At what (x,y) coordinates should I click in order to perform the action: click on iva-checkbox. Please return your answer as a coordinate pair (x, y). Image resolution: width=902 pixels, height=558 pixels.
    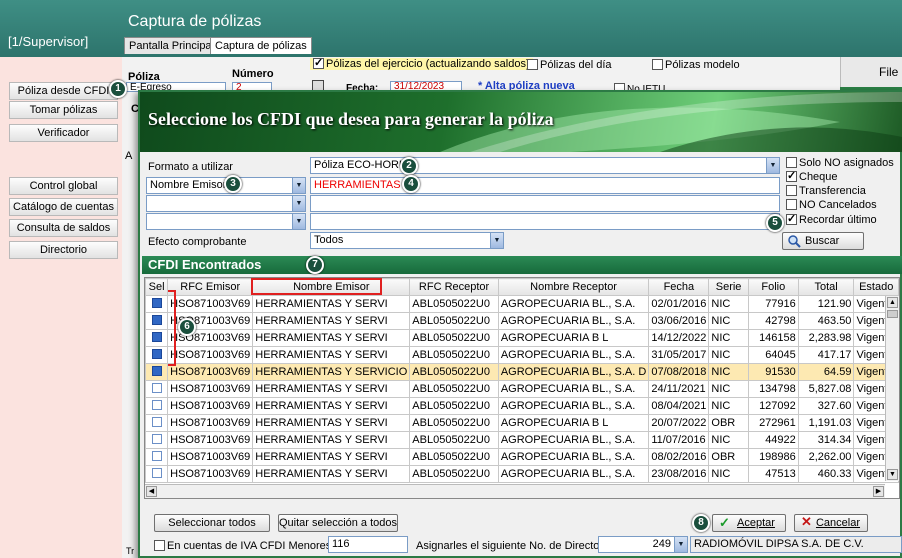
    Looking at the image, I should click on (159, 545).